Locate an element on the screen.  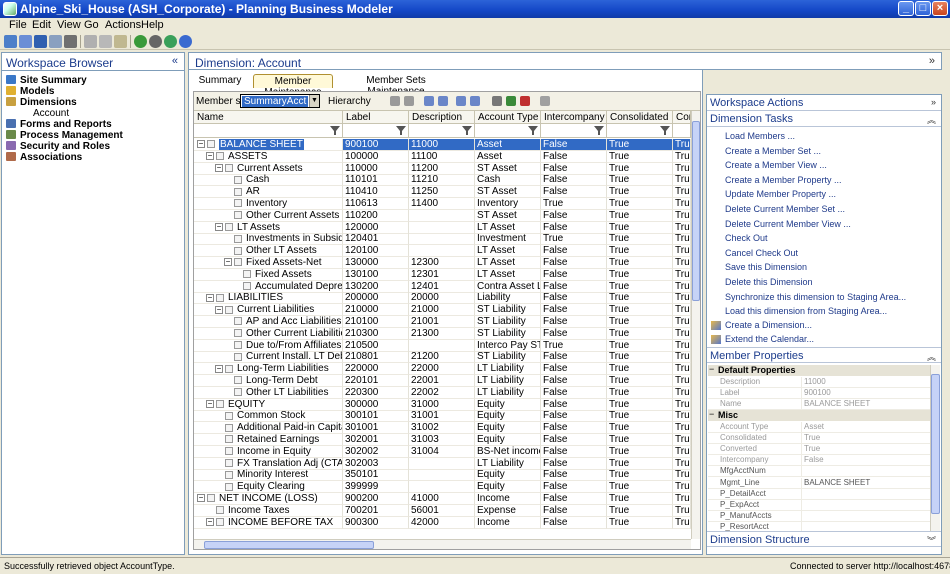
cell-name: − Long-Term Liabilities is located at coordinates (268, 369).